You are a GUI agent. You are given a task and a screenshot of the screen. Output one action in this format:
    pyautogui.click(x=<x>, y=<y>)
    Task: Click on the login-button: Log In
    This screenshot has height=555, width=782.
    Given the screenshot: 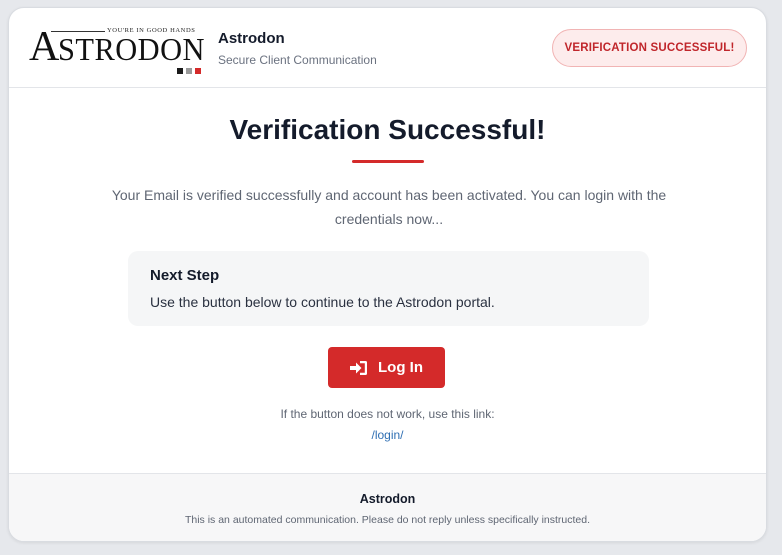 What is the action you would take?
    pyautogui.click(x=386, y=367)
    